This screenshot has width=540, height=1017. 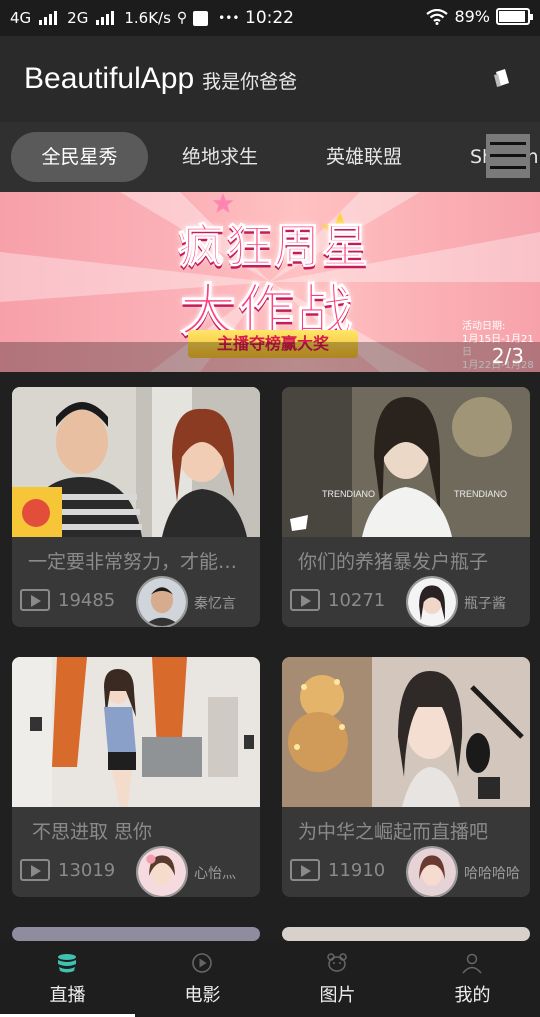 What do you see at coordinates (202, 995) in the screenshot?
I see `nav-label: 电影` at bounding box center [202, 995].